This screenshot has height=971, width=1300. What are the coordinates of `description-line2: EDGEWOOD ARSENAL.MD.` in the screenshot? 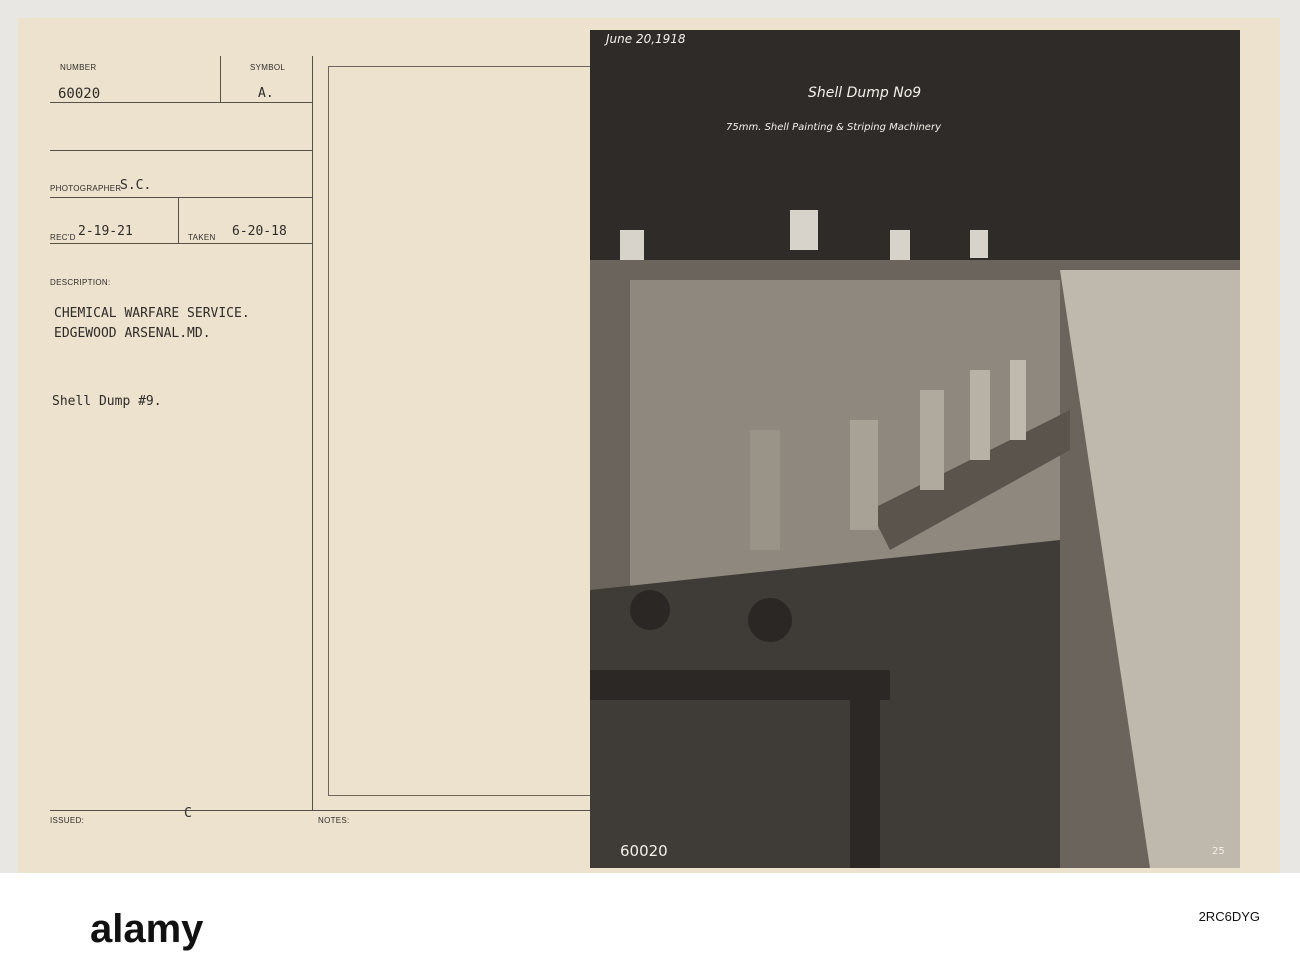 It's located at (132, 333).